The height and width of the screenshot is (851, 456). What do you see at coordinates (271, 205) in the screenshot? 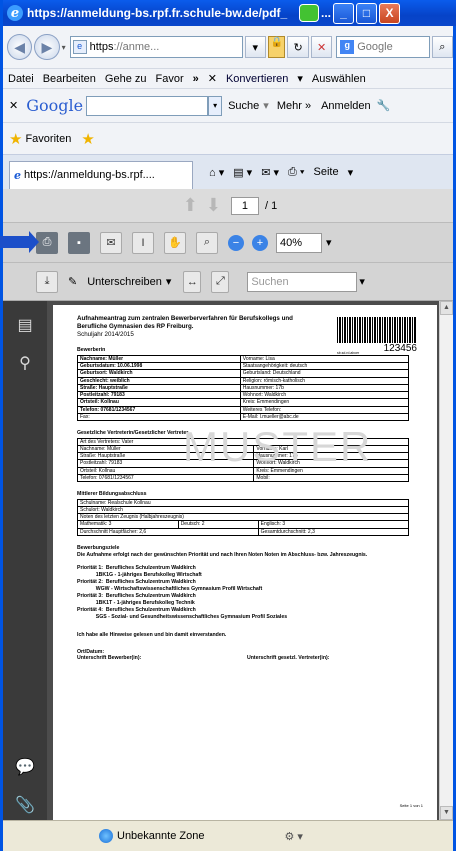
I see `page-total: / 1` at bounding box center [271, 205].